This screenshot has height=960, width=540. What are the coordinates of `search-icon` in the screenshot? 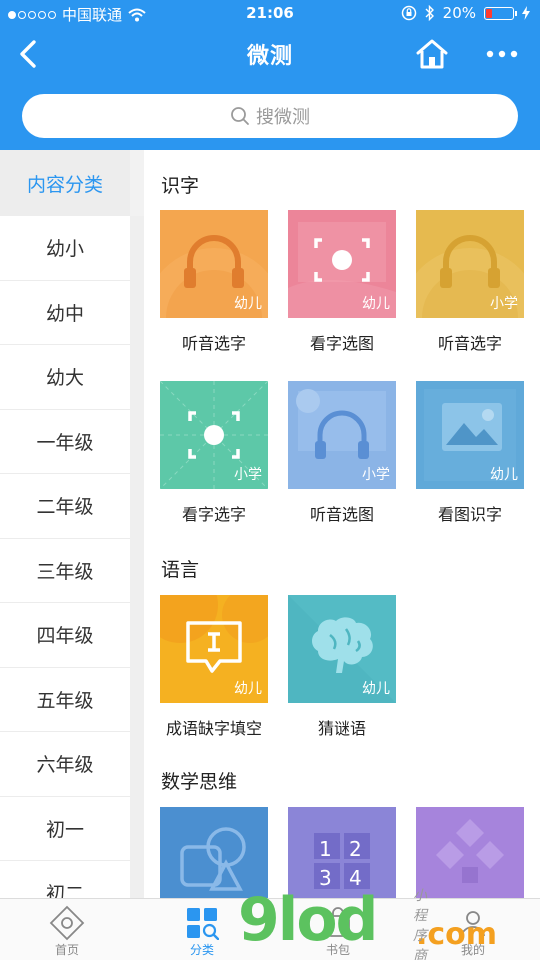 It's located at (240, 116).